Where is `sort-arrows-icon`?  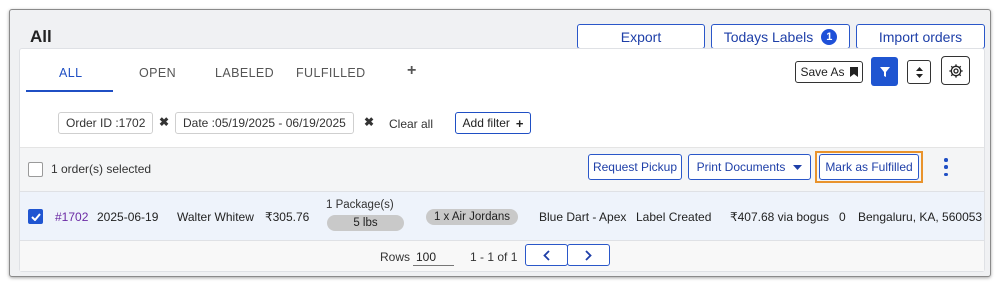 sort-arrows-icon is located at coordinates (919, 72).